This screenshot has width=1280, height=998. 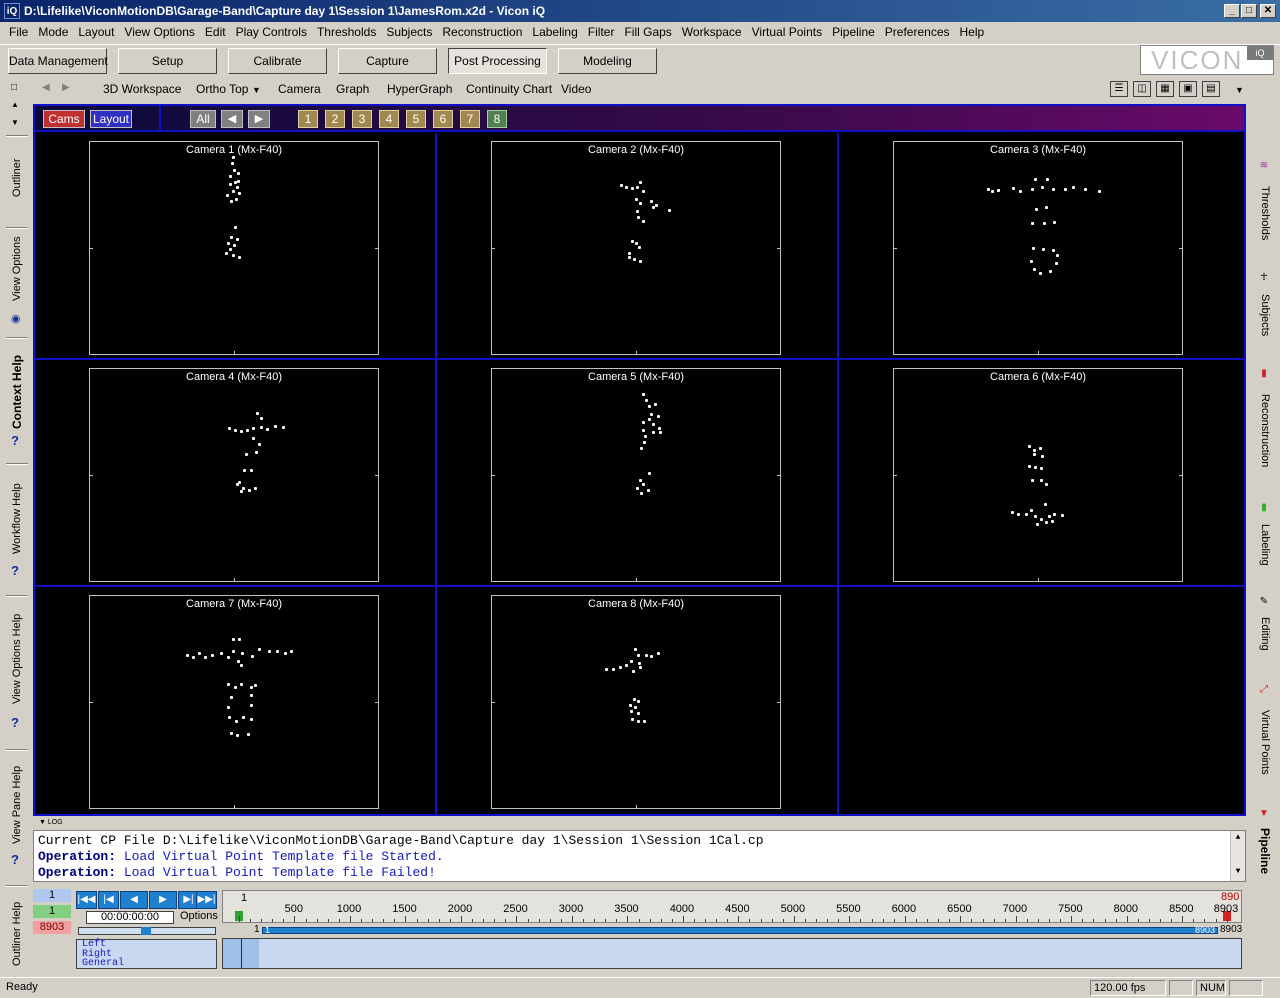 What do you see at coordinates (554, 32) in the screenshot?
I see `menu-labeling: Labeling` at bounding box center [554, 32].